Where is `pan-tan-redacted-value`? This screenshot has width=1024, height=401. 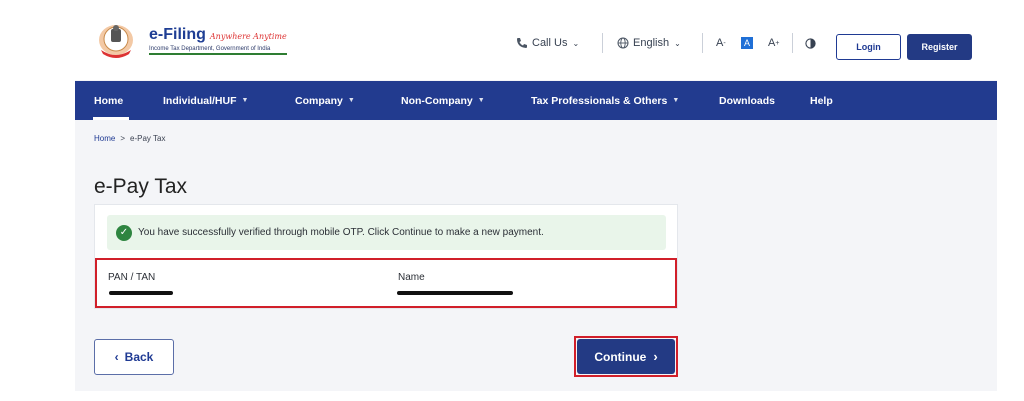
pan-tan-redacted-value is located at coordinates (141, 293).